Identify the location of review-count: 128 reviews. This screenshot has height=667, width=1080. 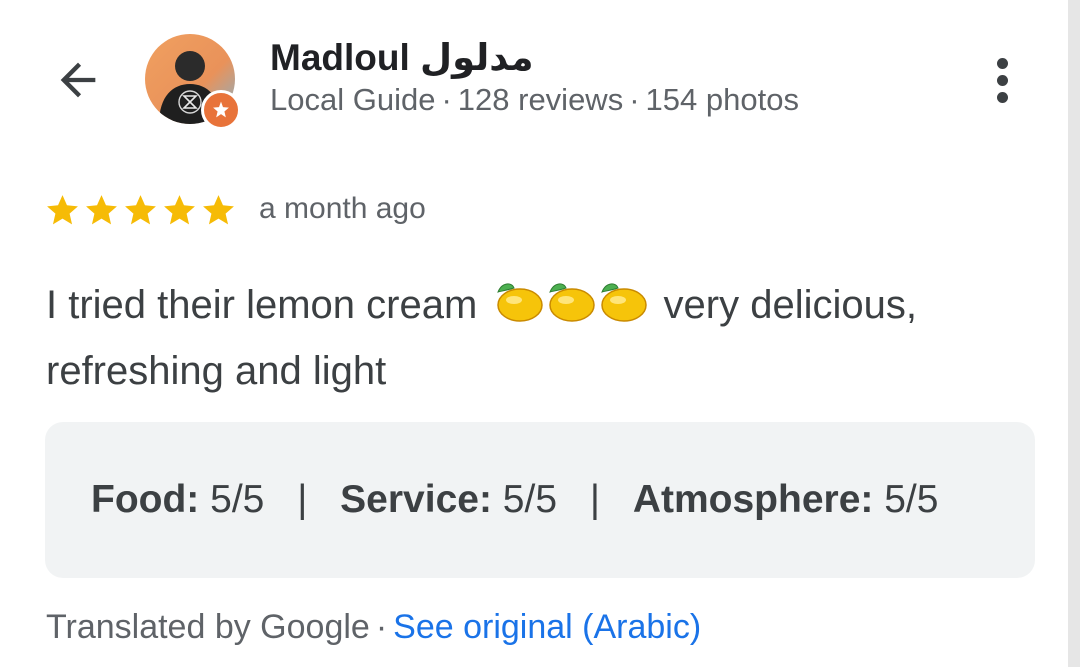
(540, 99).